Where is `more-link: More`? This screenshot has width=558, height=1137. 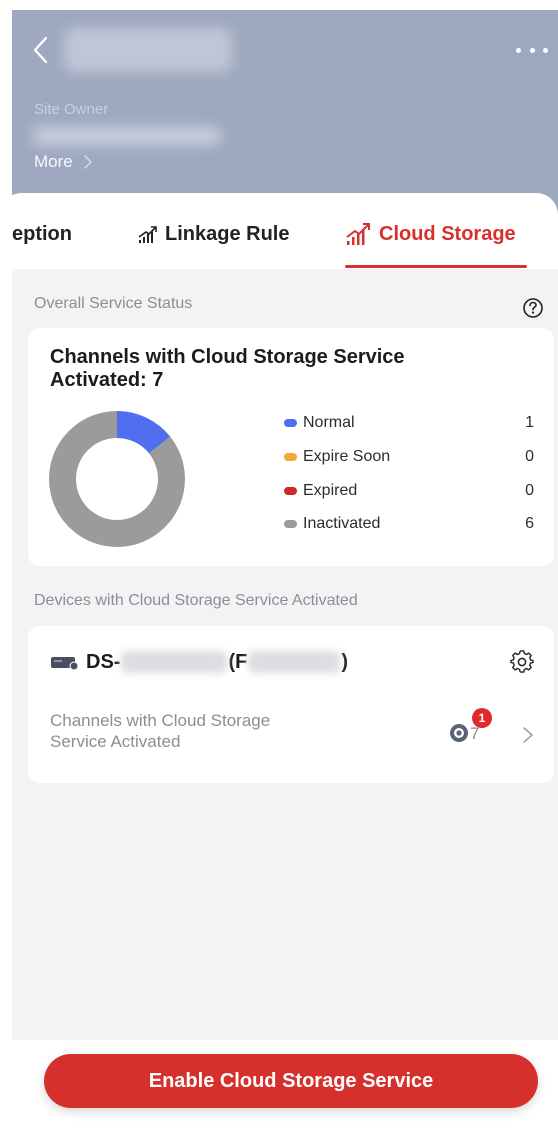 more-link: More is located at coordinates (64, 162).